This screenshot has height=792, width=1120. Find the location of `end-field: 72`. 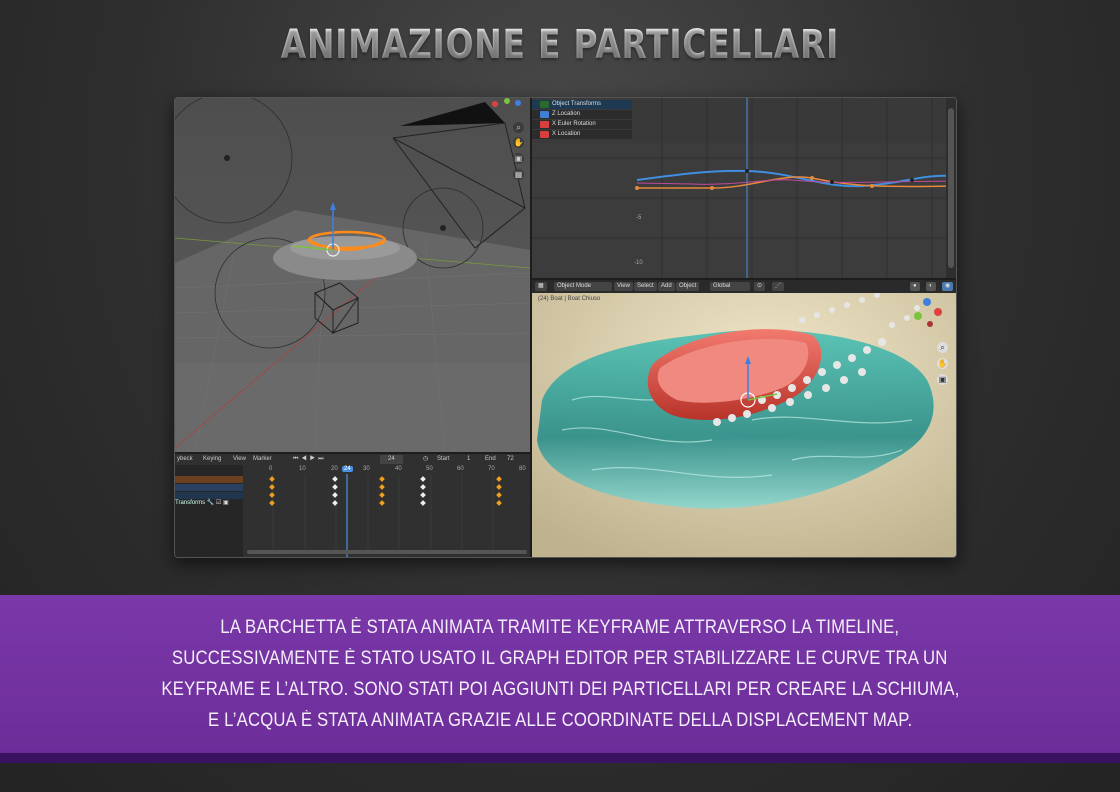

end-field: 72 is located at coordinates (510, 459).